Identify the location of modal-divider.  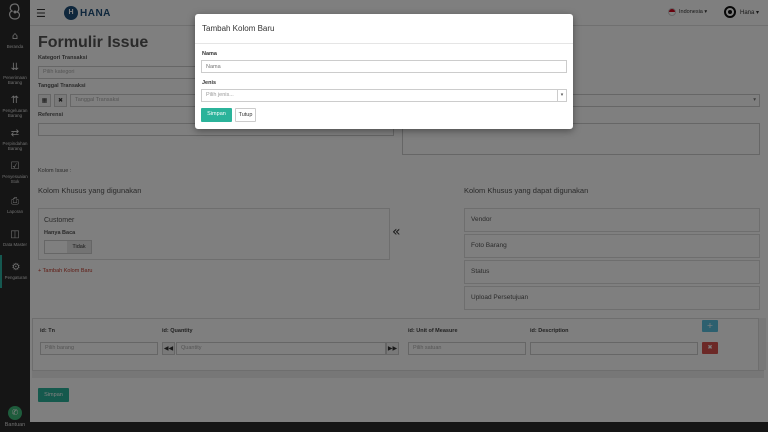
(384, 43).